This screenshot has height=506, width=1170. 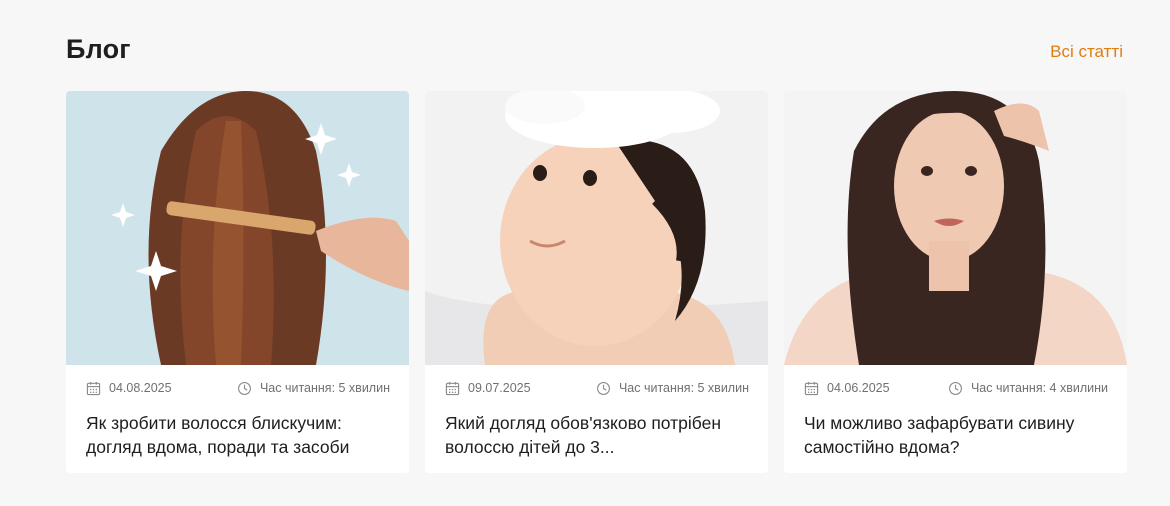 I want to click on section-title: Блог, so click(x=98, y=49).